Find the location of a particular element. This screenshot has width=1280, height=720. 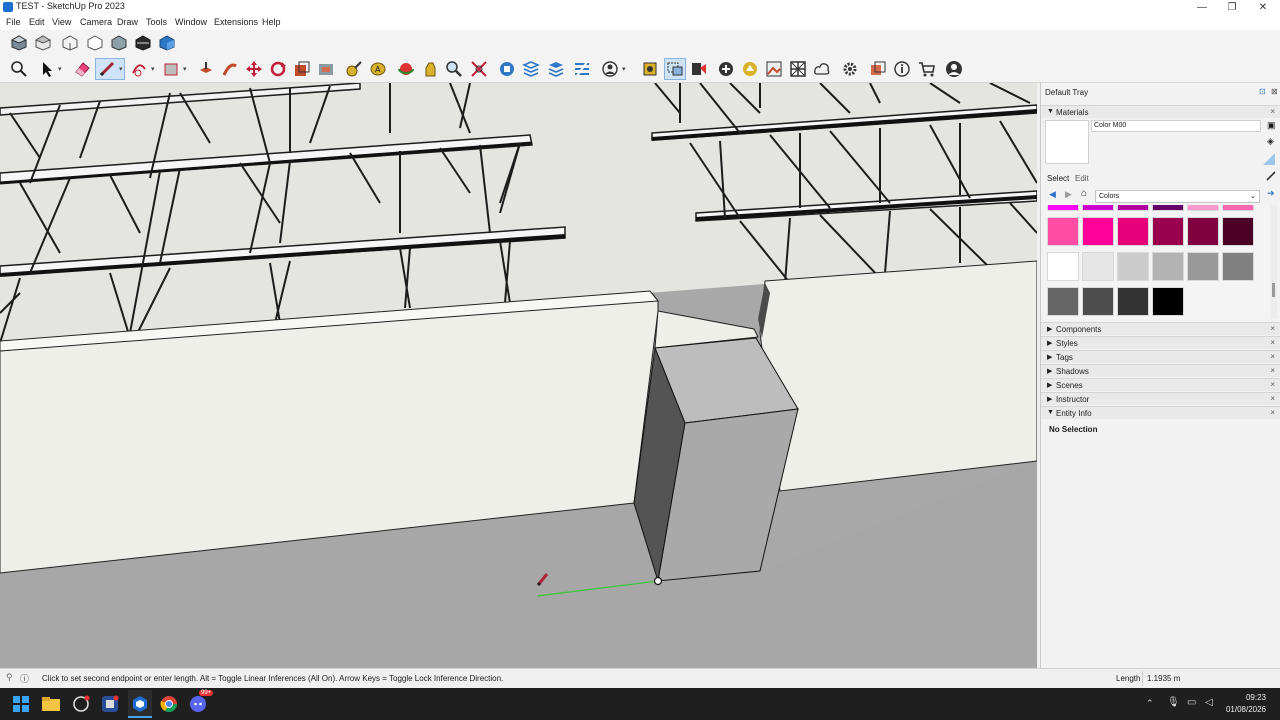

info-icon is located at coordinates (902, 69).